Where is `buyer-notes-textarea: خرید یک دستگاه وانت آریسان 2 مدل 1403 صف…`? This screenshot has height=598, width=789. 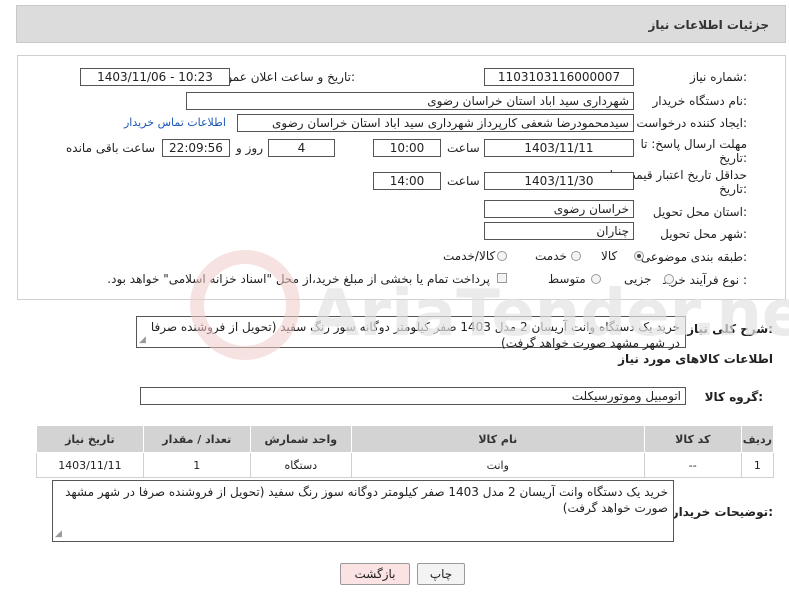 buyer-notes-textarea: خرید یک دستگاه وانت آریسان 2 مدل 1403 صف… is located at coordinates (363, 511).